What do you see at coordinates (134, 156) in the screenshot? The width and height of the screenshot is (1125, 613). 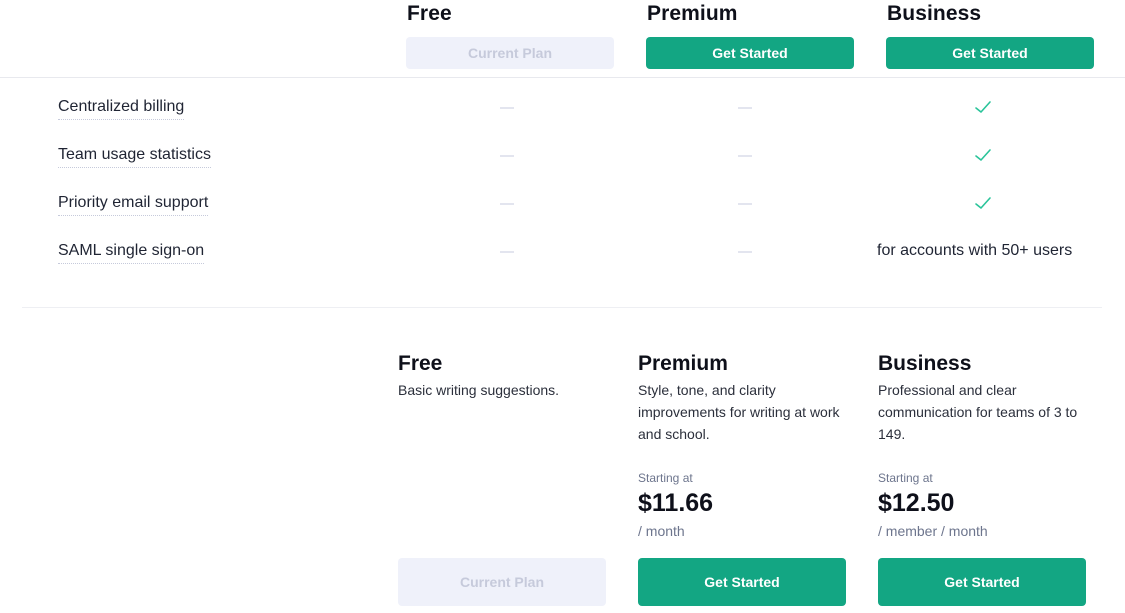 I see `feature-label: Team usage statistics` at bounding box center [134, 156].